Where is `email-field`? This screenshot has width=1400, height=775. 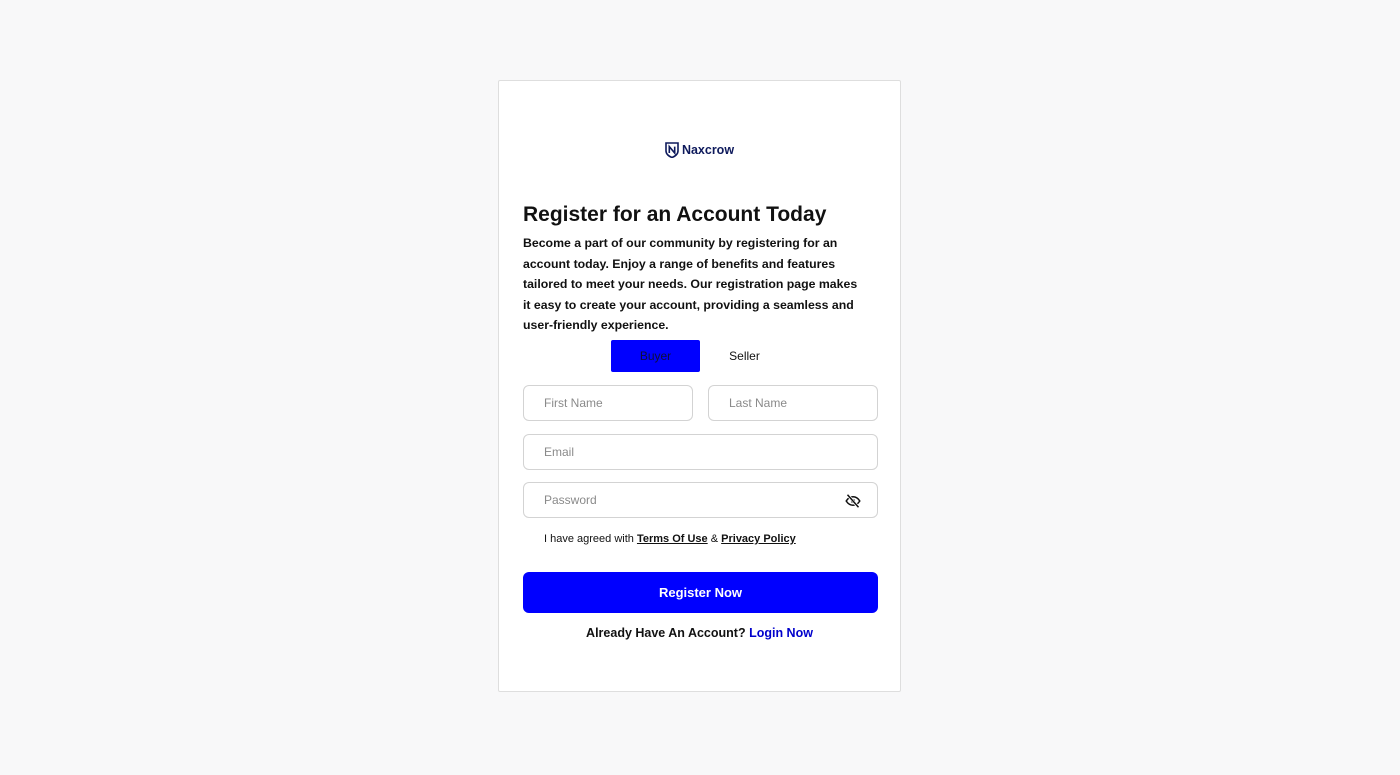
email-field is located at coordinates (700, 452).